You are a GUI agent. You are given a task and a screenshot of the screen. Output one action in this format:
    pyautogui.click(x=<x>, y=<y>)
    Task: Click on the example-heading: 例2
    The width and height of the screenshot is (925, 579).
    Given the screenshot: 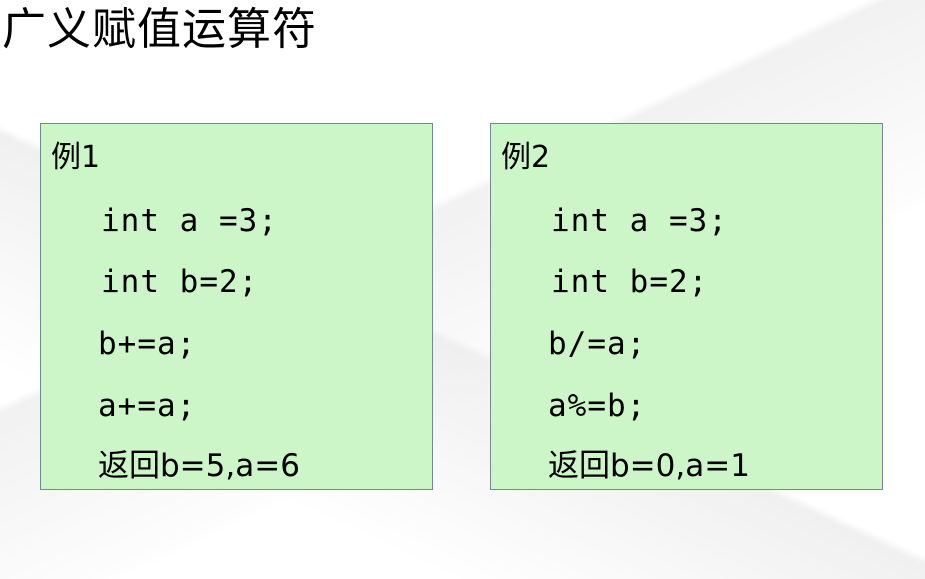 What is the action you would take?
    pyautogui.click(x=526, y=157)
    